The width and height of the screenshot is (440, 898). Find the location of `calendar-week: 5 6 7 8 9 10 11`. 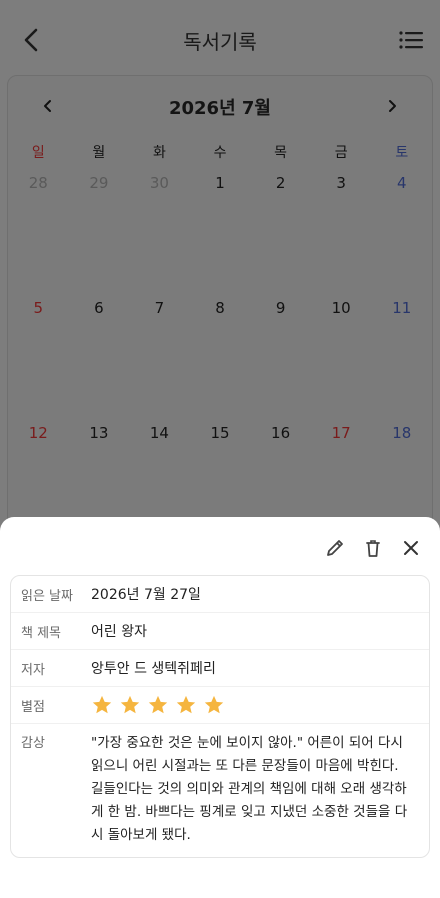

calendar-week: 5 6 7 8 9 10 11 is located at coordinates (220, 308).